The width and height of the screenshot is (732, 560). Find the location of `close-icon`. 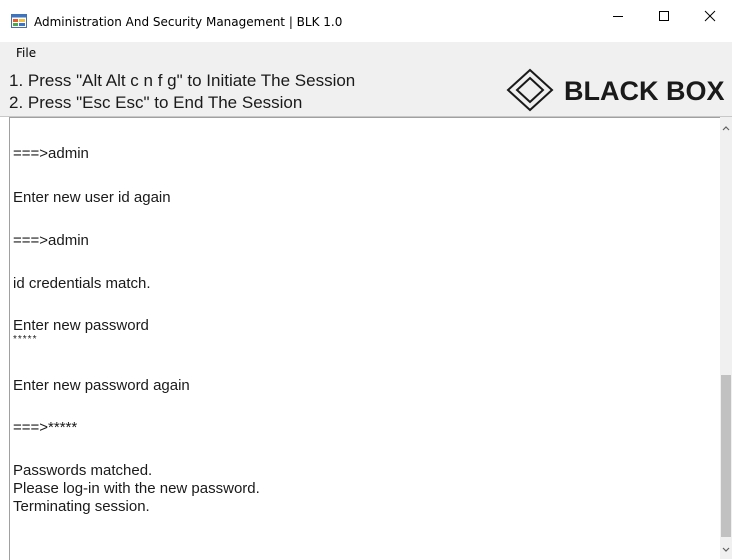

close-icon is located at coordinates (710, 18).